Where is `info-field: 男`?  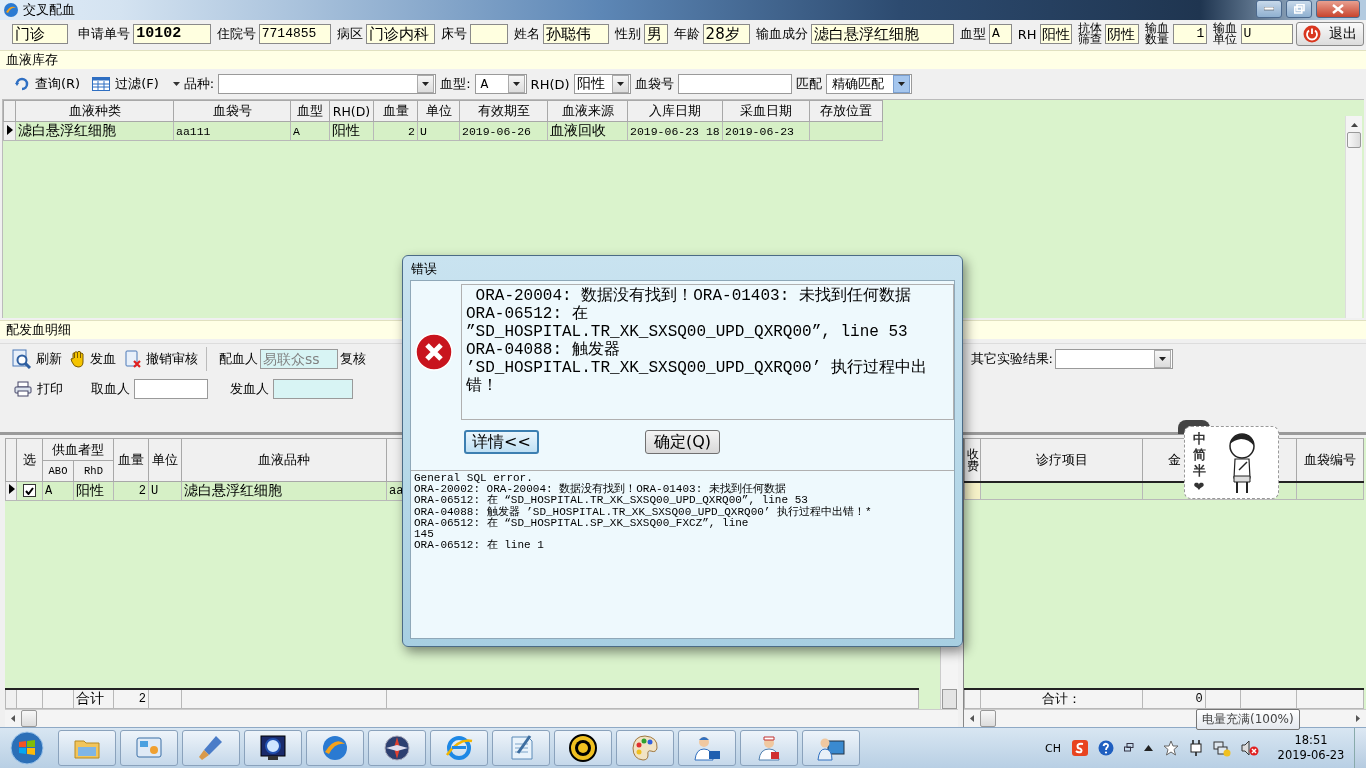
info-field: 男 is located at coordinates (655, 34).